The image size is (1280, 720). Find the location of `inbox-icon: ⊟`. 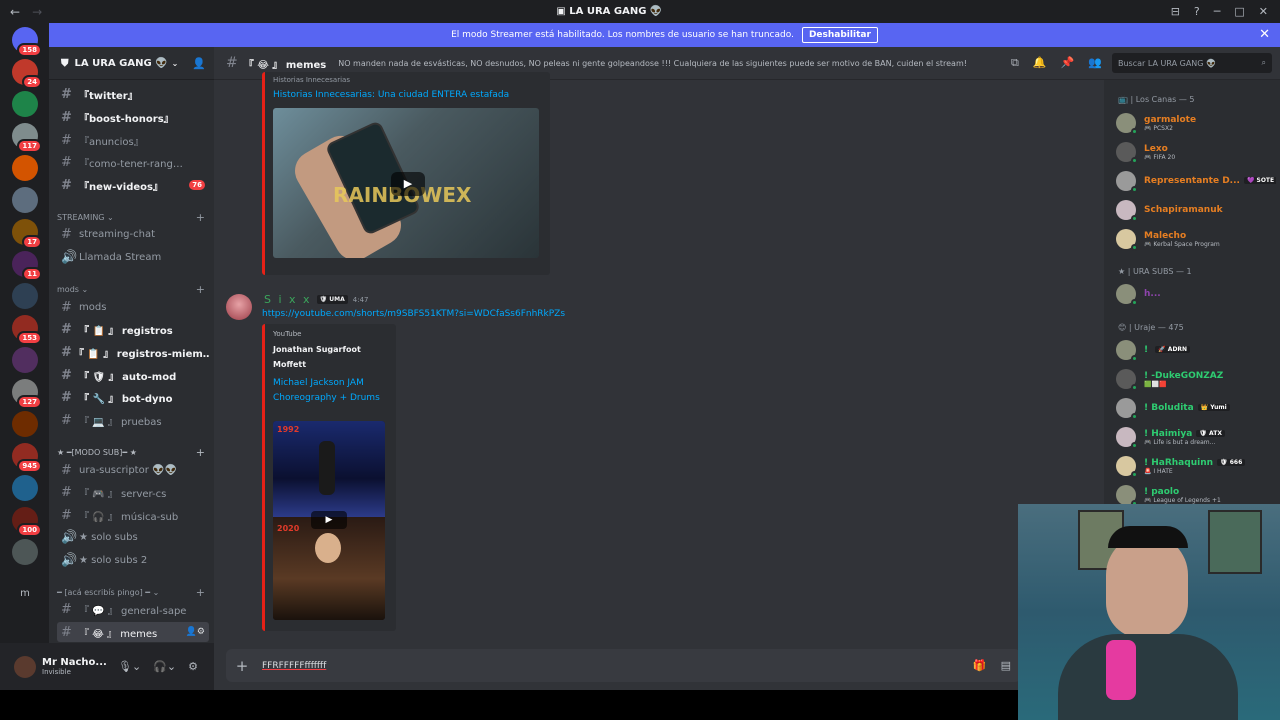

inbox-icon: ⊟ is located at coordinates (1175, 11).